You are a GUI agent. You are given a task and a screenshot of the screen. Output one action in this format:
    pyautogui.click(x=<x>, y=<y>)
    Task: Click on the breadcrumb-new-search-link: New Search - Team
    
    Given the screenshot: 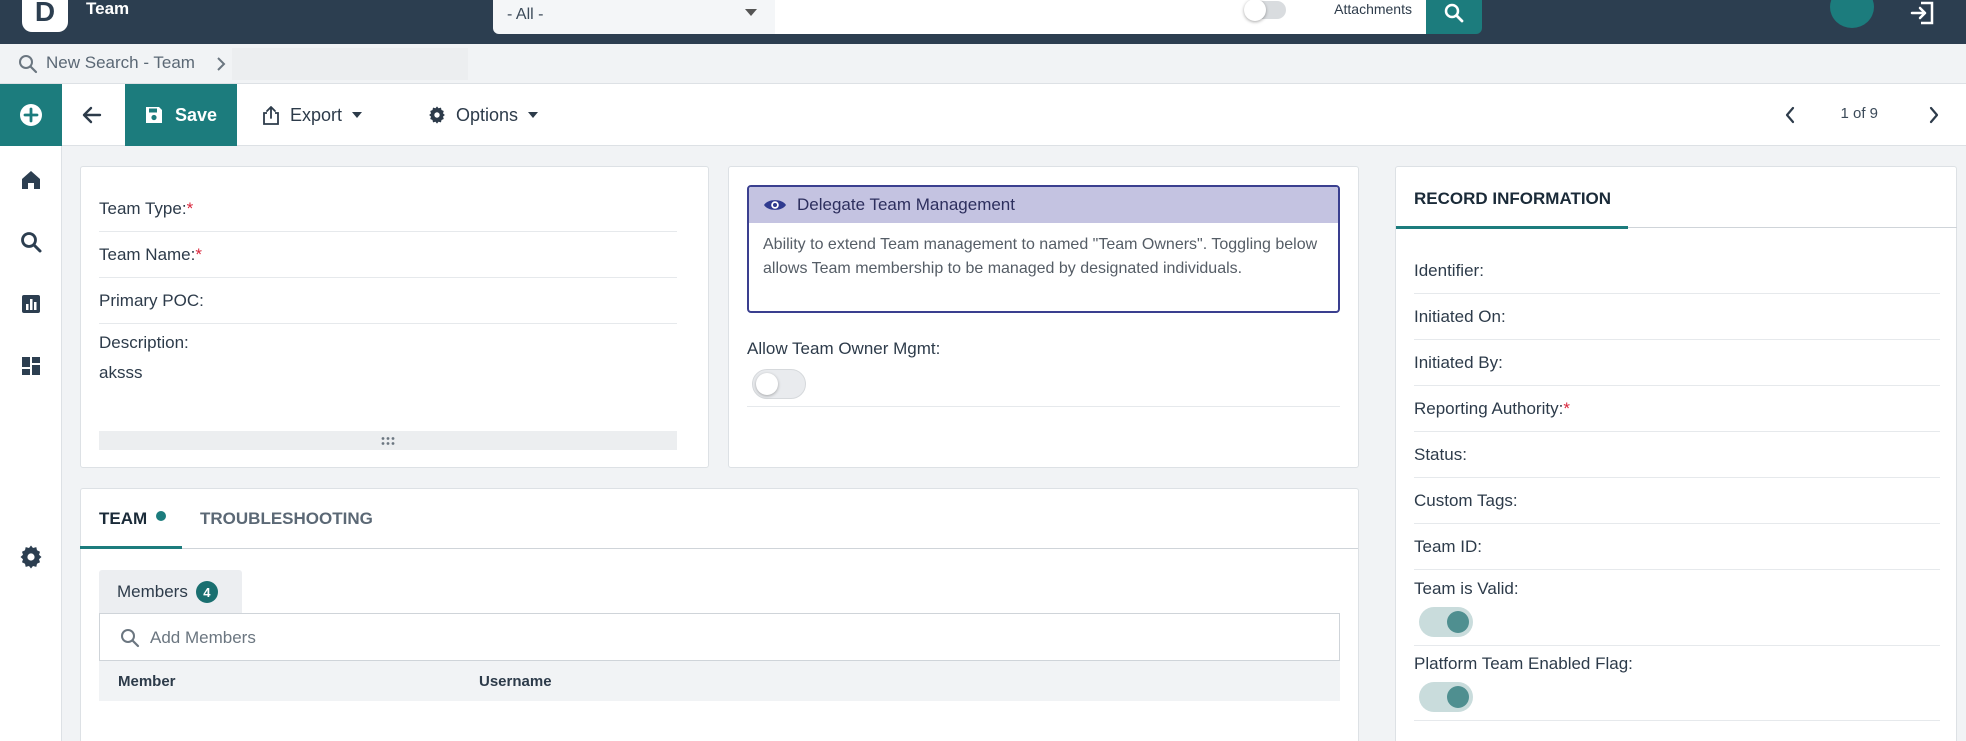 What is the action you would take?
    pyautogui.click(x=120, y=63)
    